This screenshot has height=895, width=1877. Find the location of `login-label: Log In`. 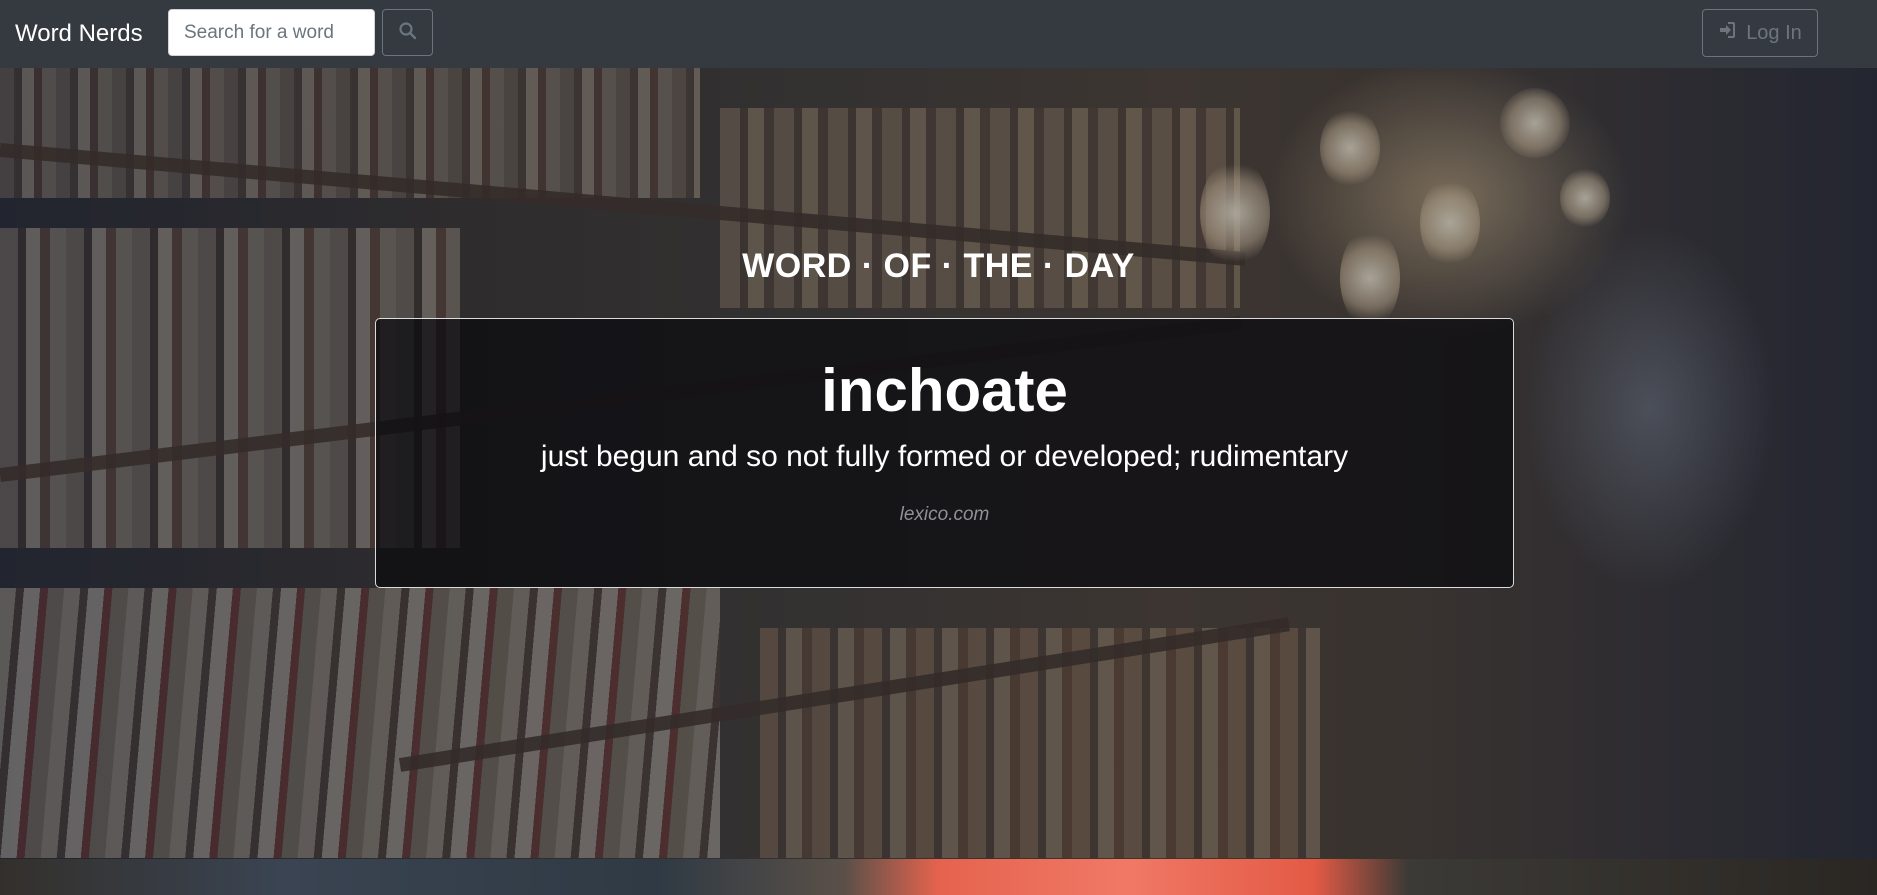

login-label: Log In is located at coordinates (1774, 32).